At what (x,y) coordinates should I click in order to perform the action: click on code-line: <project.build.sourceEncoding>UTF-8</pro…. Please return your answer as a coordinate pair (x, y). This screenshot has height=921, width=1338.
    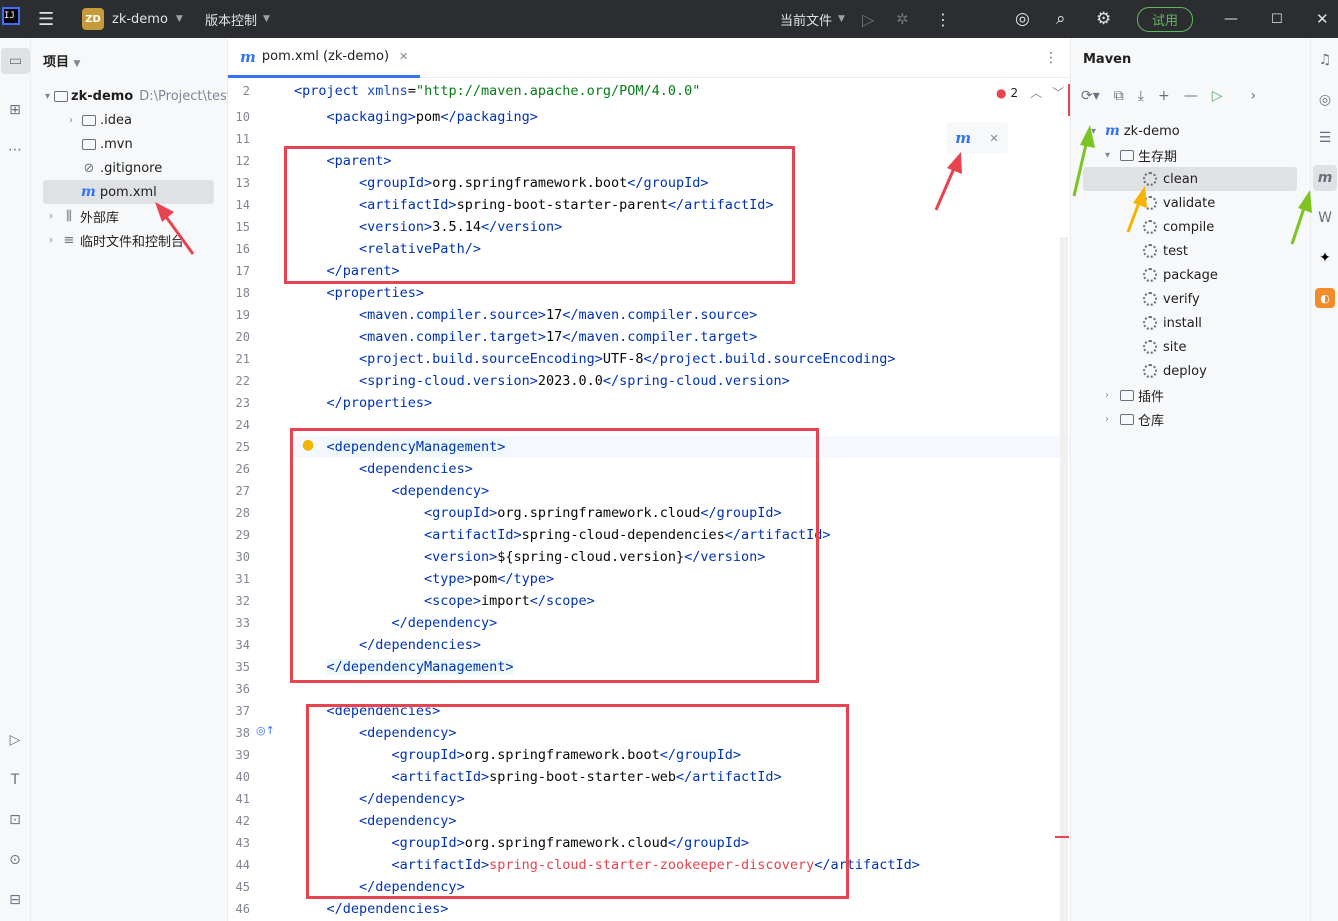
    Looking at the image, I should click on (594, 359).